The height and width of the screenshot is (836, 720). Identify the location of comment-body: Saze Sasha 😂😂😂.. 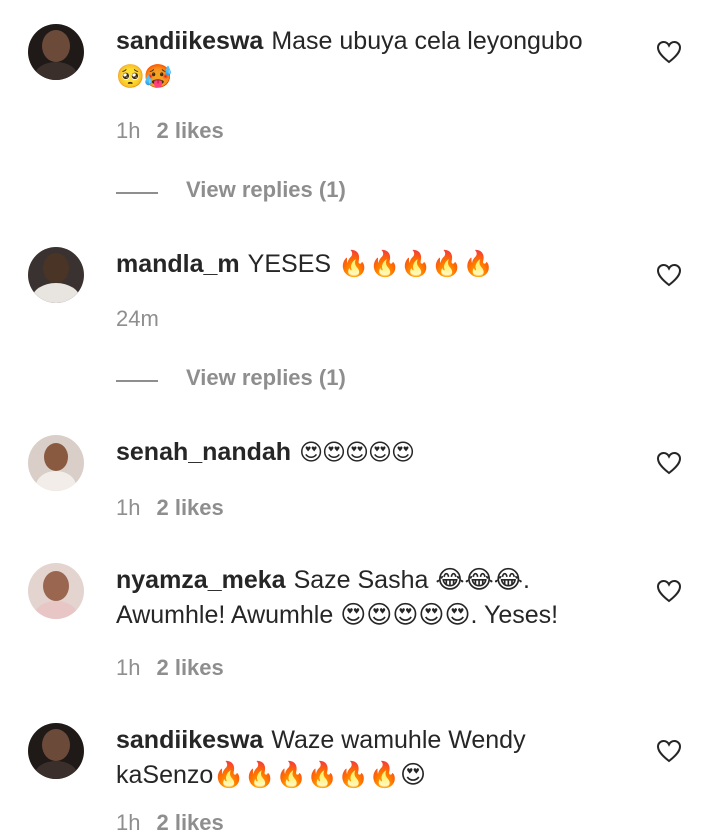
(411, 580).